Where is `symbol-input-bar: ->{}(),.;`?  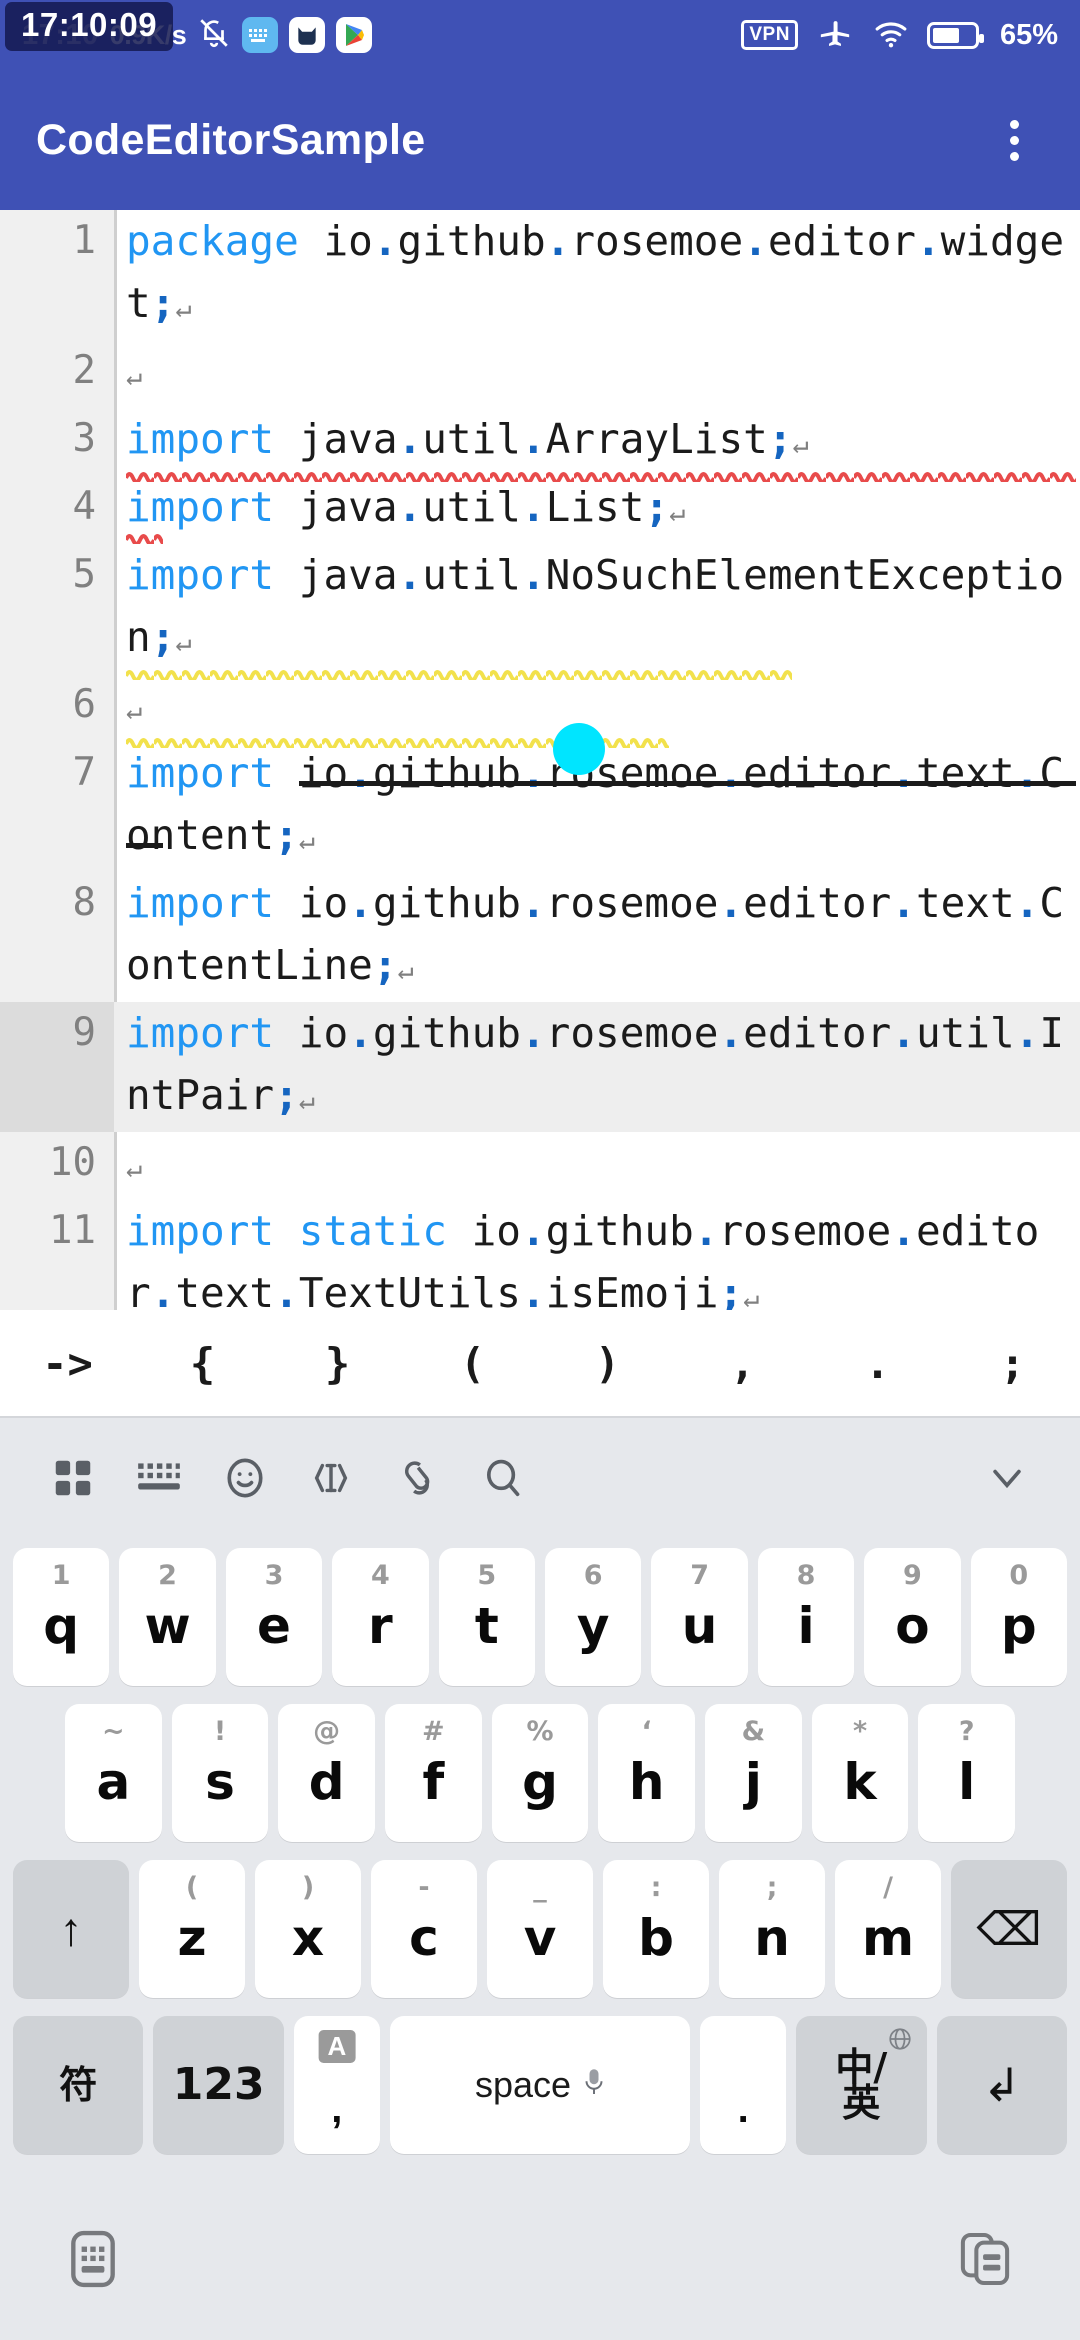
symbol-input-bar: ->{}(),.; is located at coordinates (540, 1364).